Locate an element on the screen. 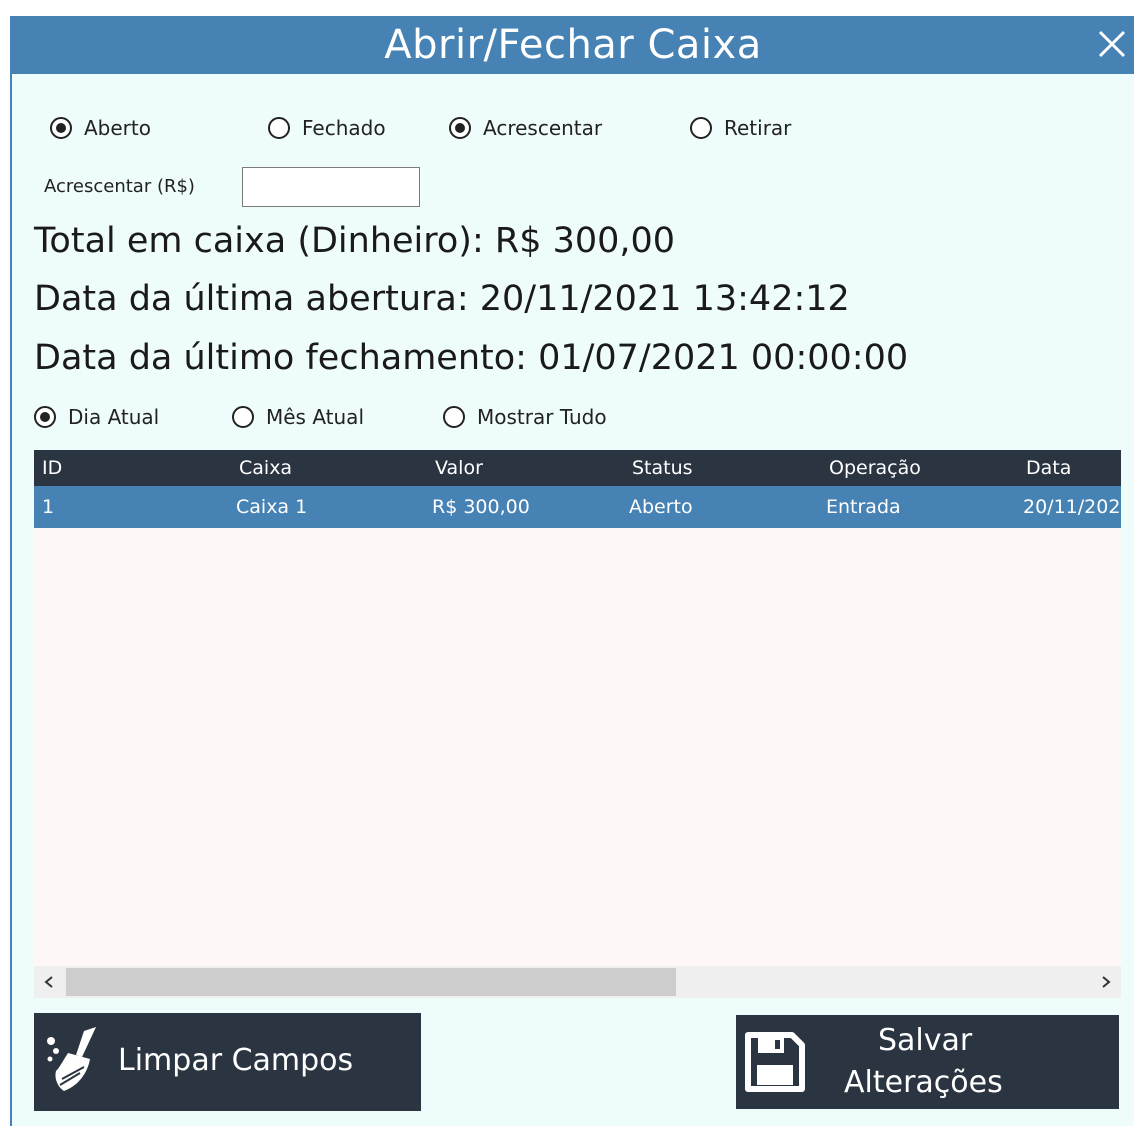  column-header-data: Data is located at coordinates (1048, 468).